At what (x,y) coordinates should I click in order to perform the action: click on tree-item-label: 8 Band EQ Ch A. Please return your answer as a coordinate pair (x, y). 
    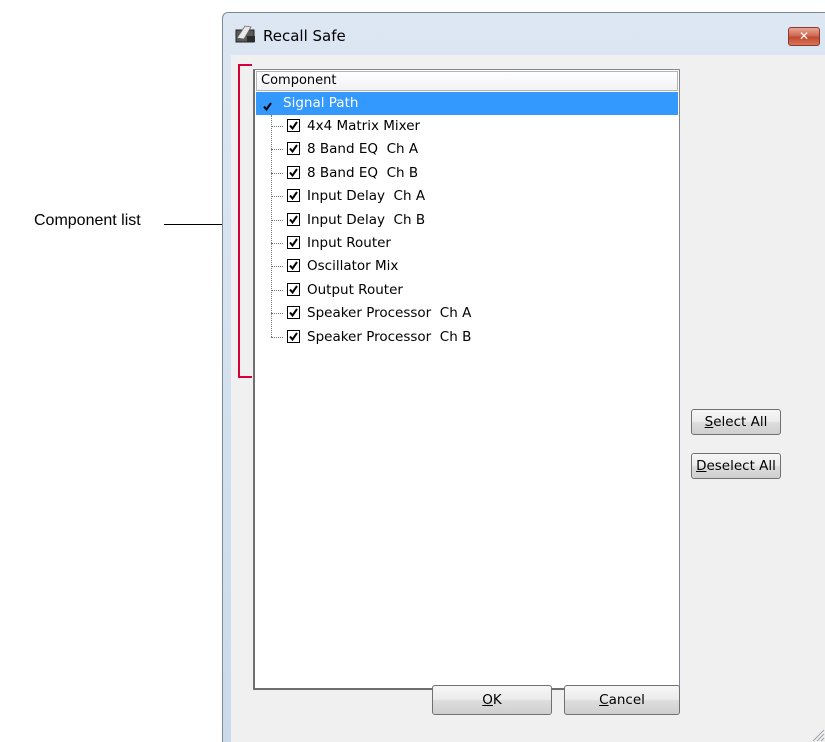
    Looking at the image, I should click on (363, 149).